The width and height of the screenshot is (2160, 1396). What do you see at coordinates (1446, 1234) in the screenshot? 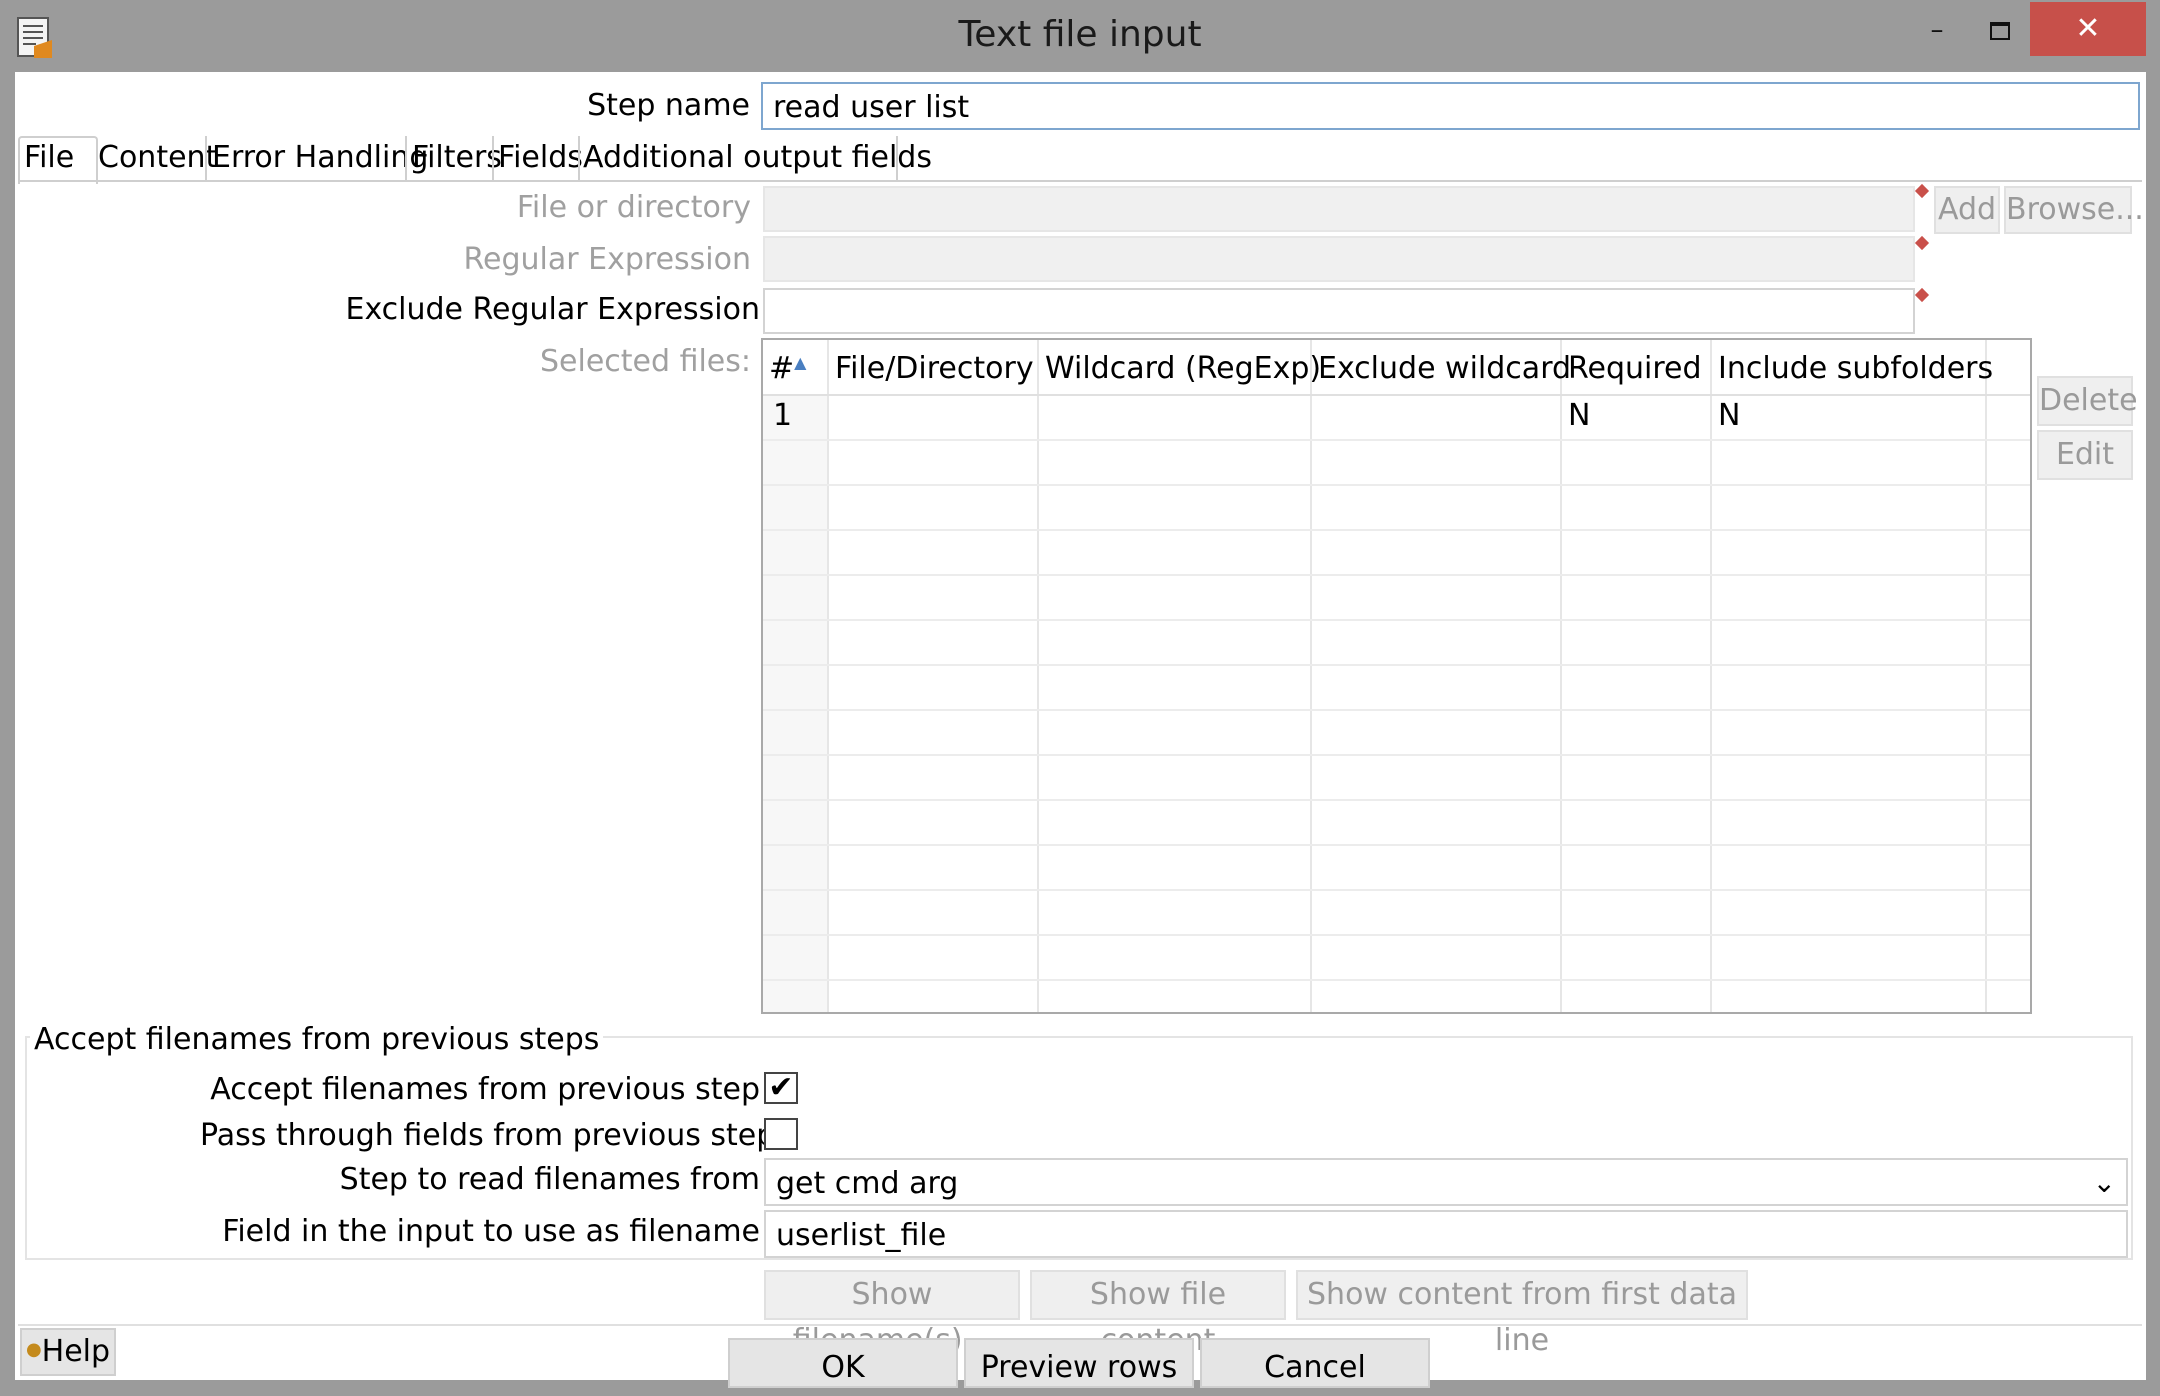
I see `field-in-input-input: userlist_file` at bounding box center [1446, 1234].